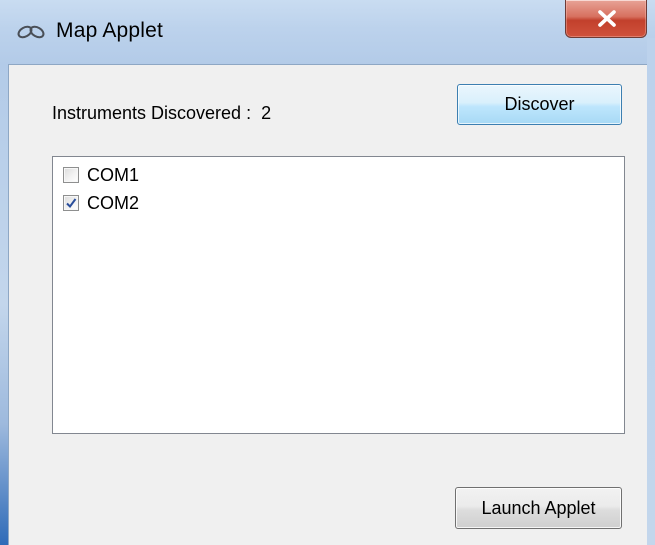 This screenshot has height=545, width=655. I want to click on close-button, so click(606, 19).